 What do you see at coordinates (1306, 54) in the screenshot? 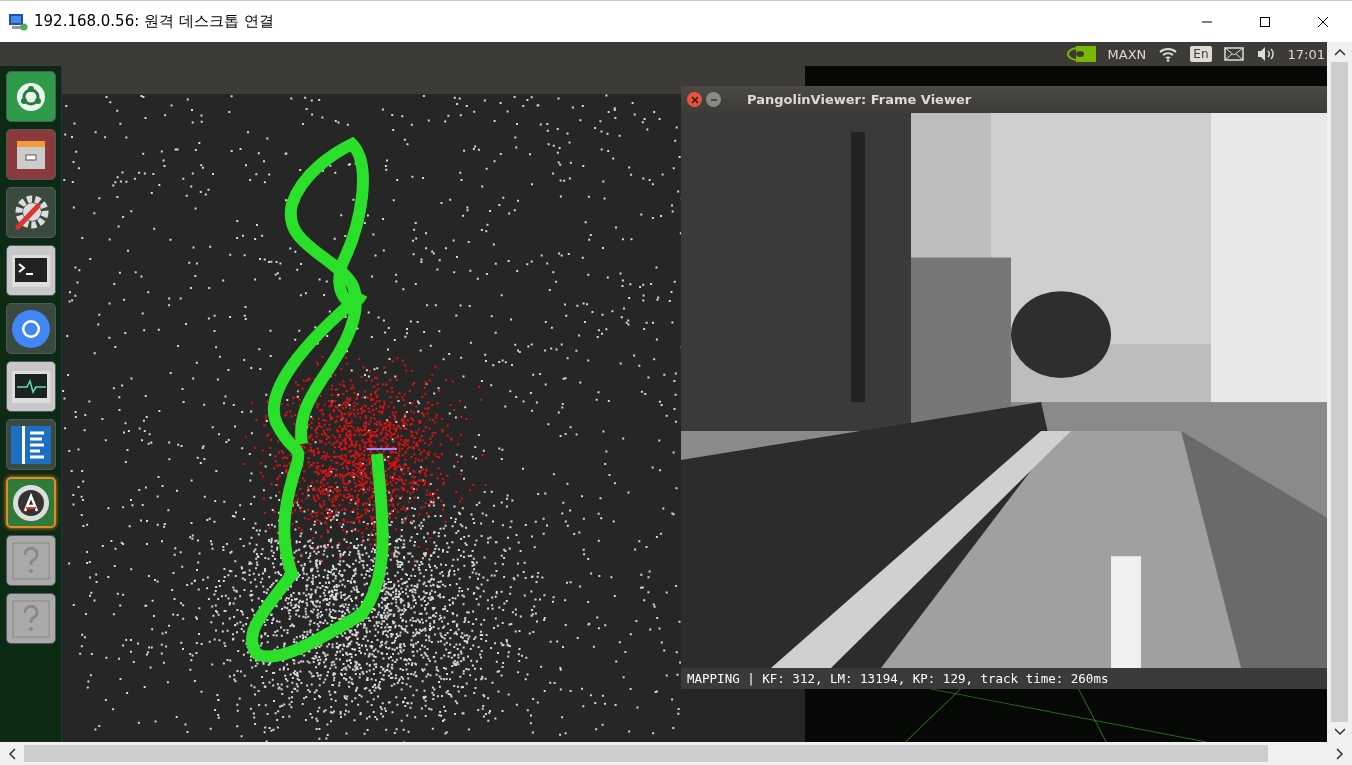
I see `clock: 17:01` at bounding box center [1306, 54].